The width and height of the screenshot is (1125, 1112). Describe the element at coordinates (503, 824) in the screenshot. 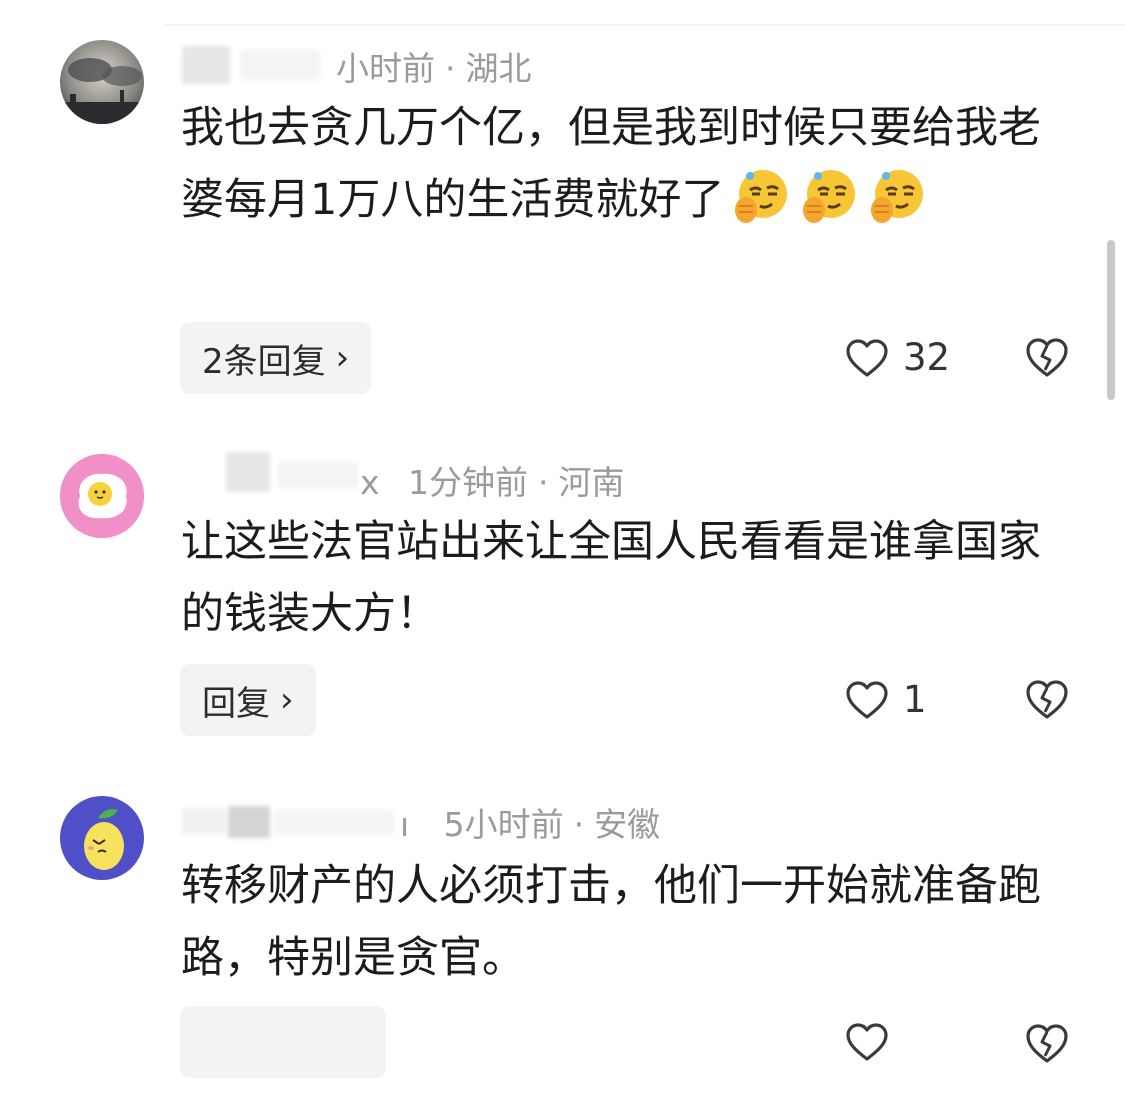

I see `comment-time: 5小时前` at that location.